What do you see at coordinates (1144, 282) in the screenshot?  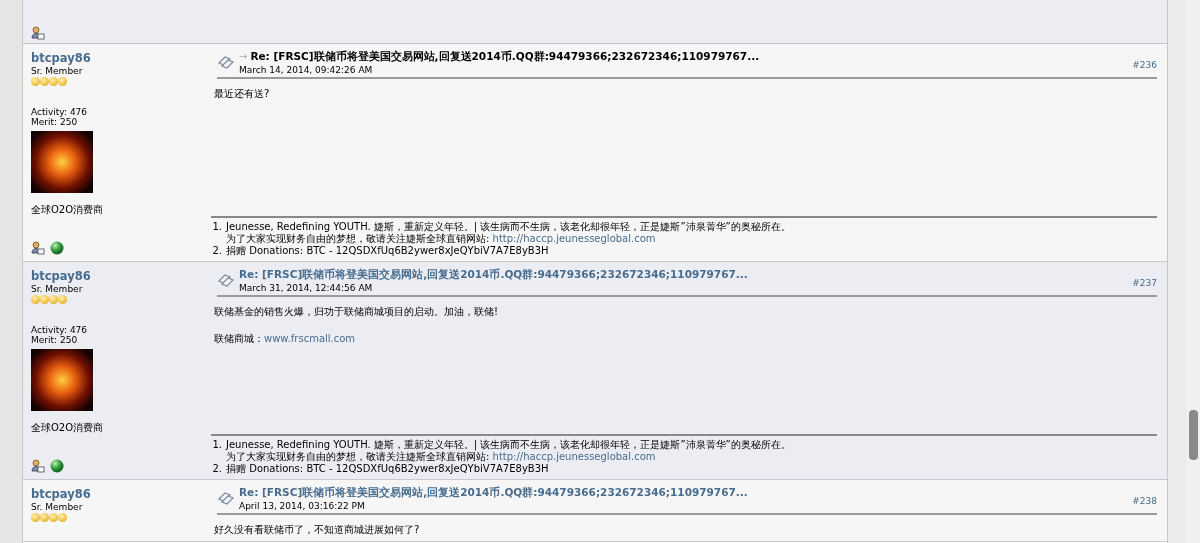 I see `post-number-link: #237` at bounding box center [1144, 282].